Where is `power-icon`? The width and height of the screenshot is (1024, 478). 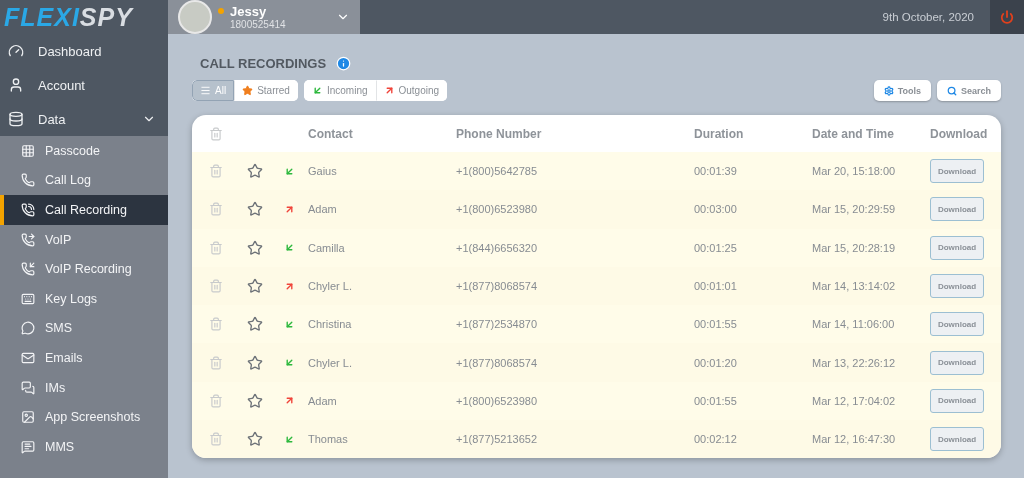
power-icon is located at coordinates (1007, 17).